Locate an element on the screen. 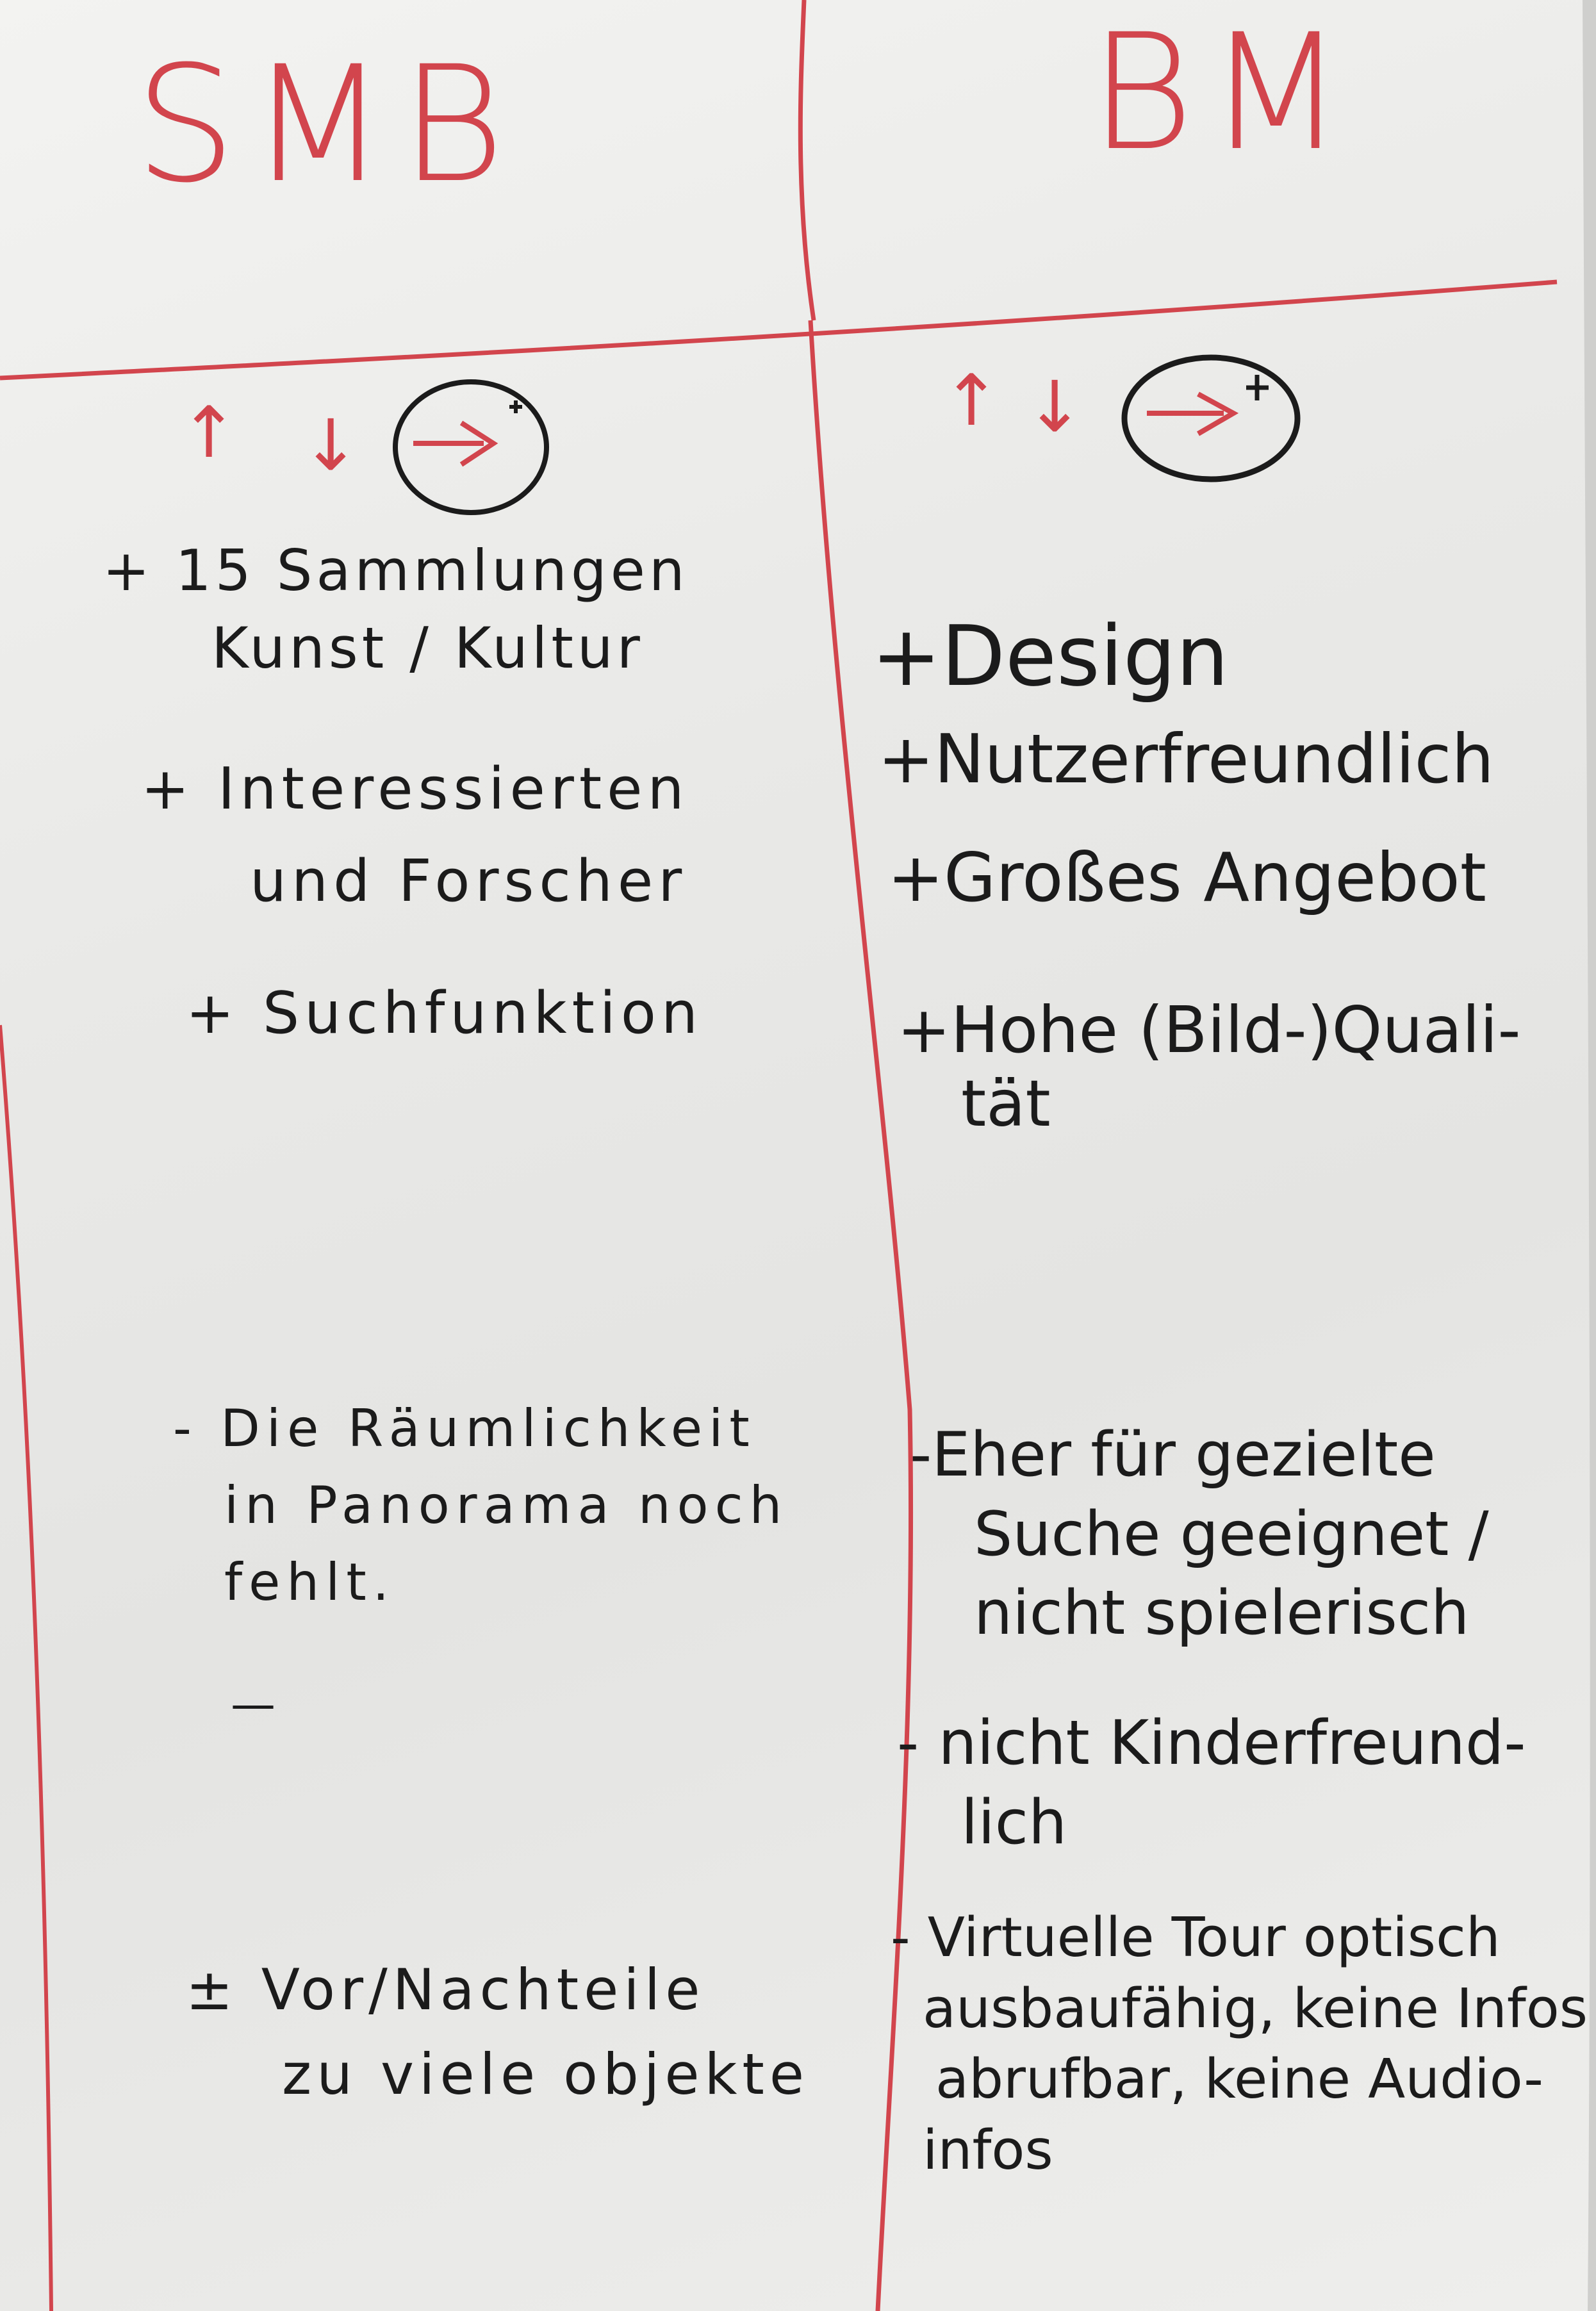  left-pro-item-3: + Suchfunktion is located at coordinates (444, 1013).